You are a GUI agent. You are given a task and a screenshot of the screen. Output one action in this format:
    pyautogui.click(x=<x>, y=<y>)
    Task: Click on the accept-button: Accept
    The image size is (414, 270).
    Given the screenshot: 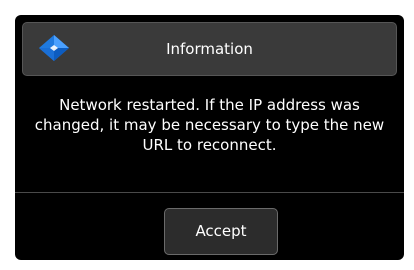 What is the action you would take?
    pyautogui.click(x=221, y=231)
    